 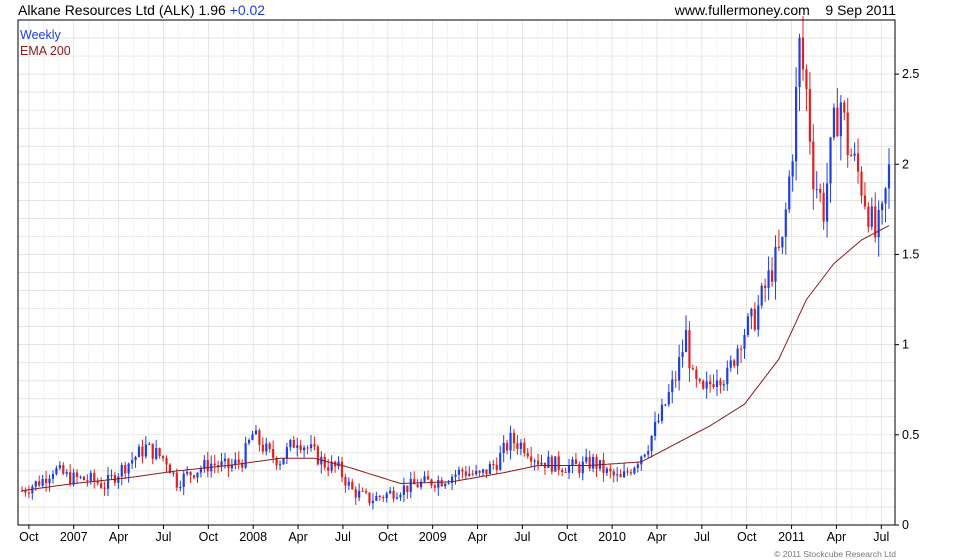 What do you see at coordinates (905, 164) in the screenshot?
I see `y-tick-label: 2` at bounding box center [905, 164].